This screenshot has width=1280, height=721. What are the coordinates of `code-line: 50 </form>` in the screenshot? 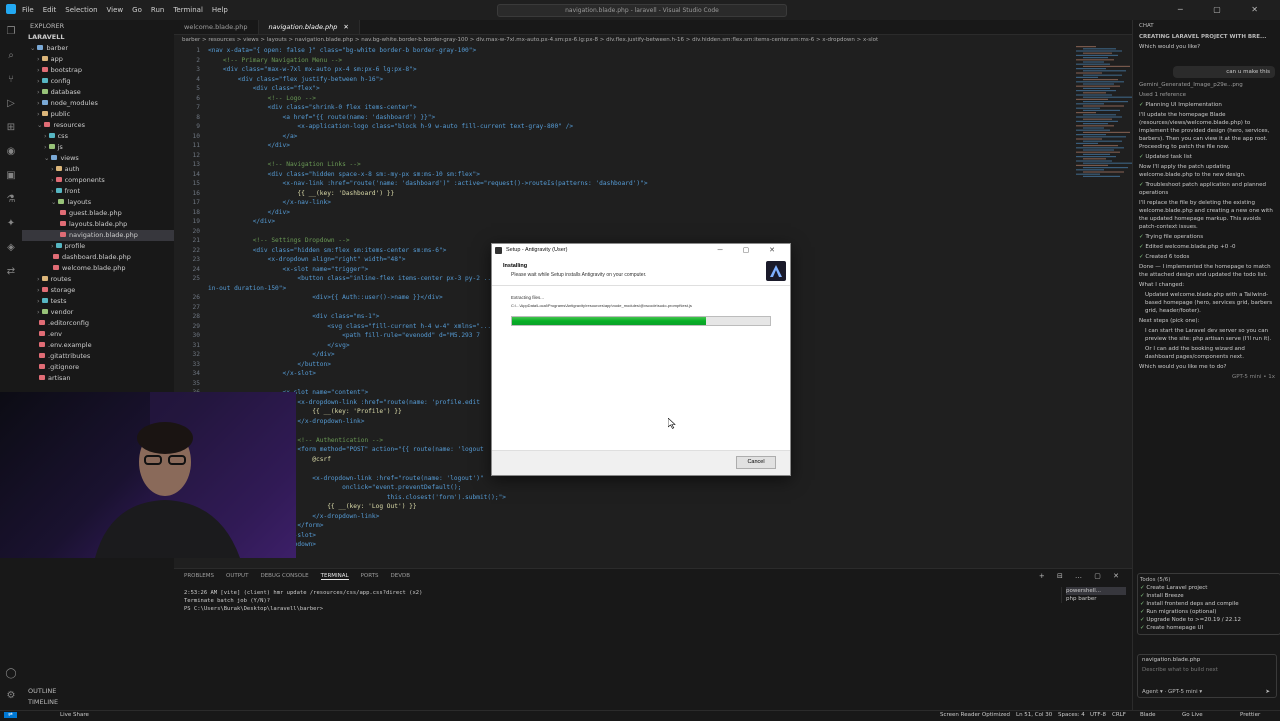 It's located at (653, 526).